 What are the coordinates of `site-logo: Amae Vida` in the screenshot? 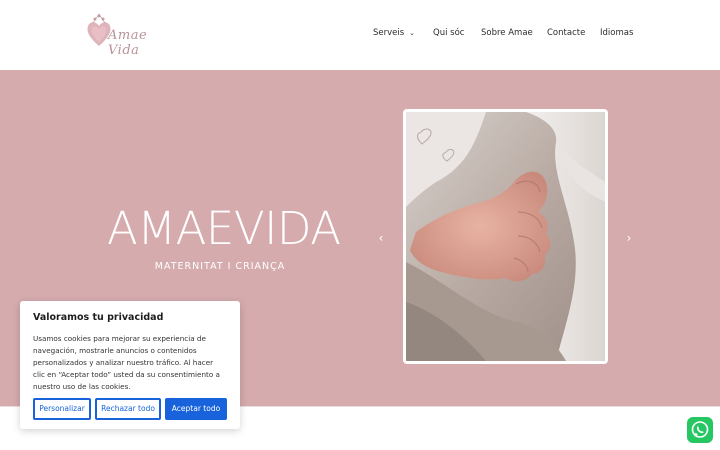 It's located at (132, 35).